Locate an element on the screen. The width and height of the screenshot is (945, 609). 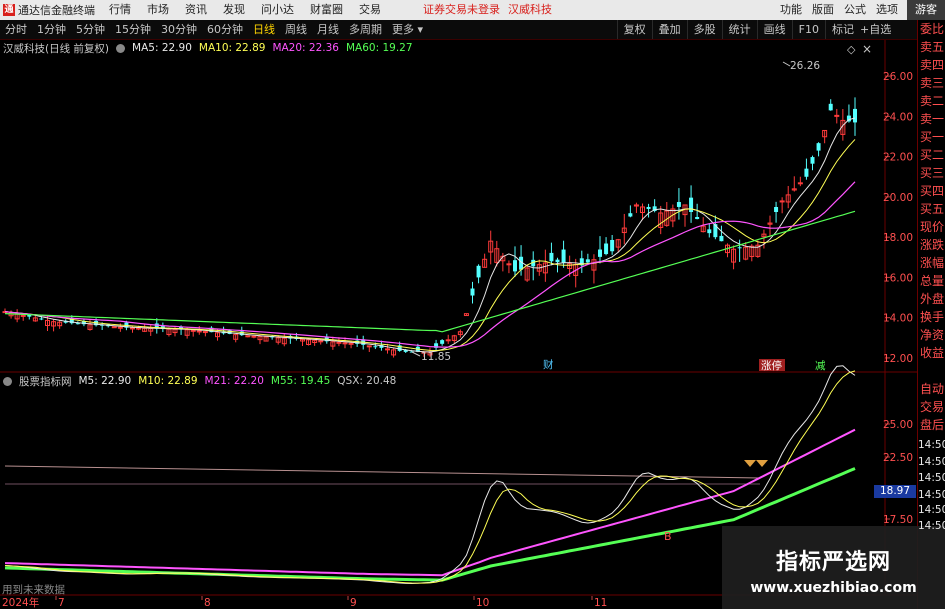
low-label: 11.85 is located at coordinates (436, 357).